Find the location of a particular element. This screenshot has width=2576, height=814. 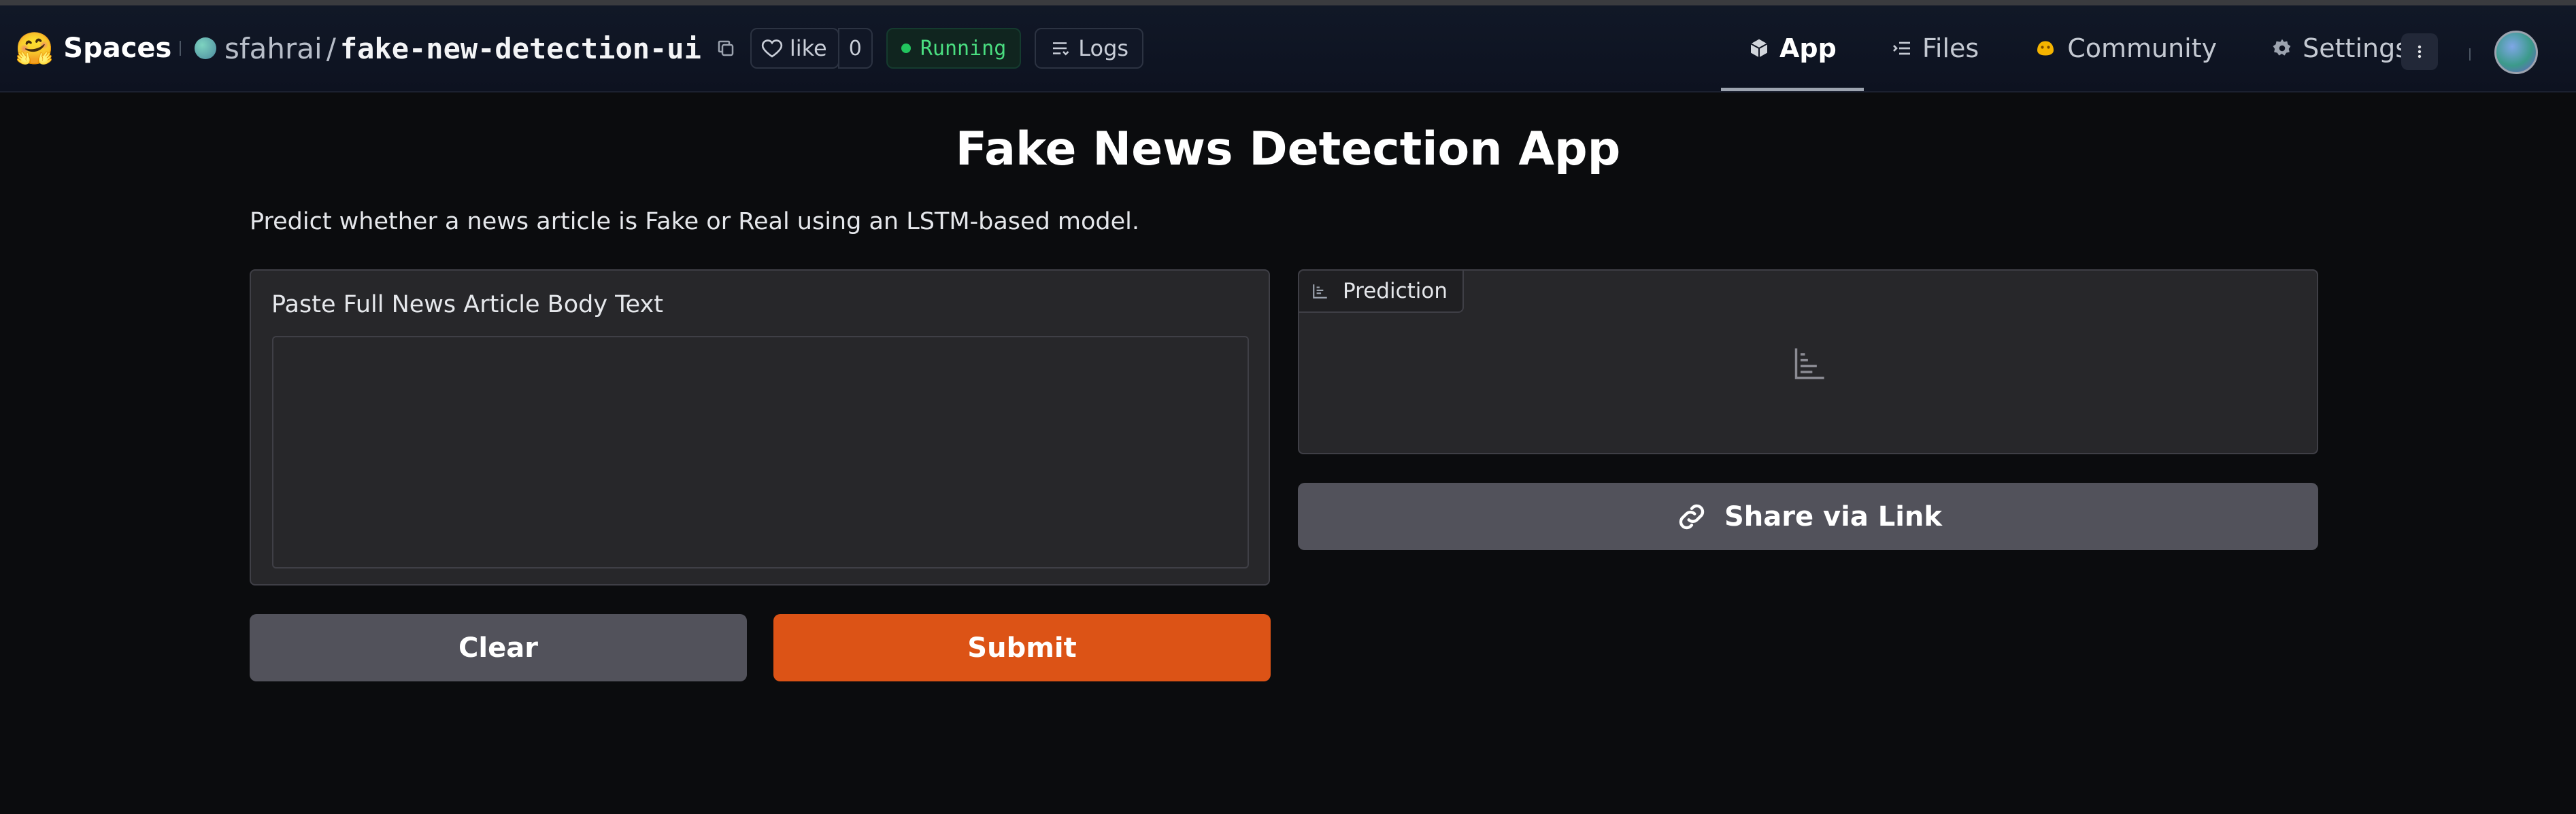

tab-settings-label: Settings is located at coordinates (2356, 48).